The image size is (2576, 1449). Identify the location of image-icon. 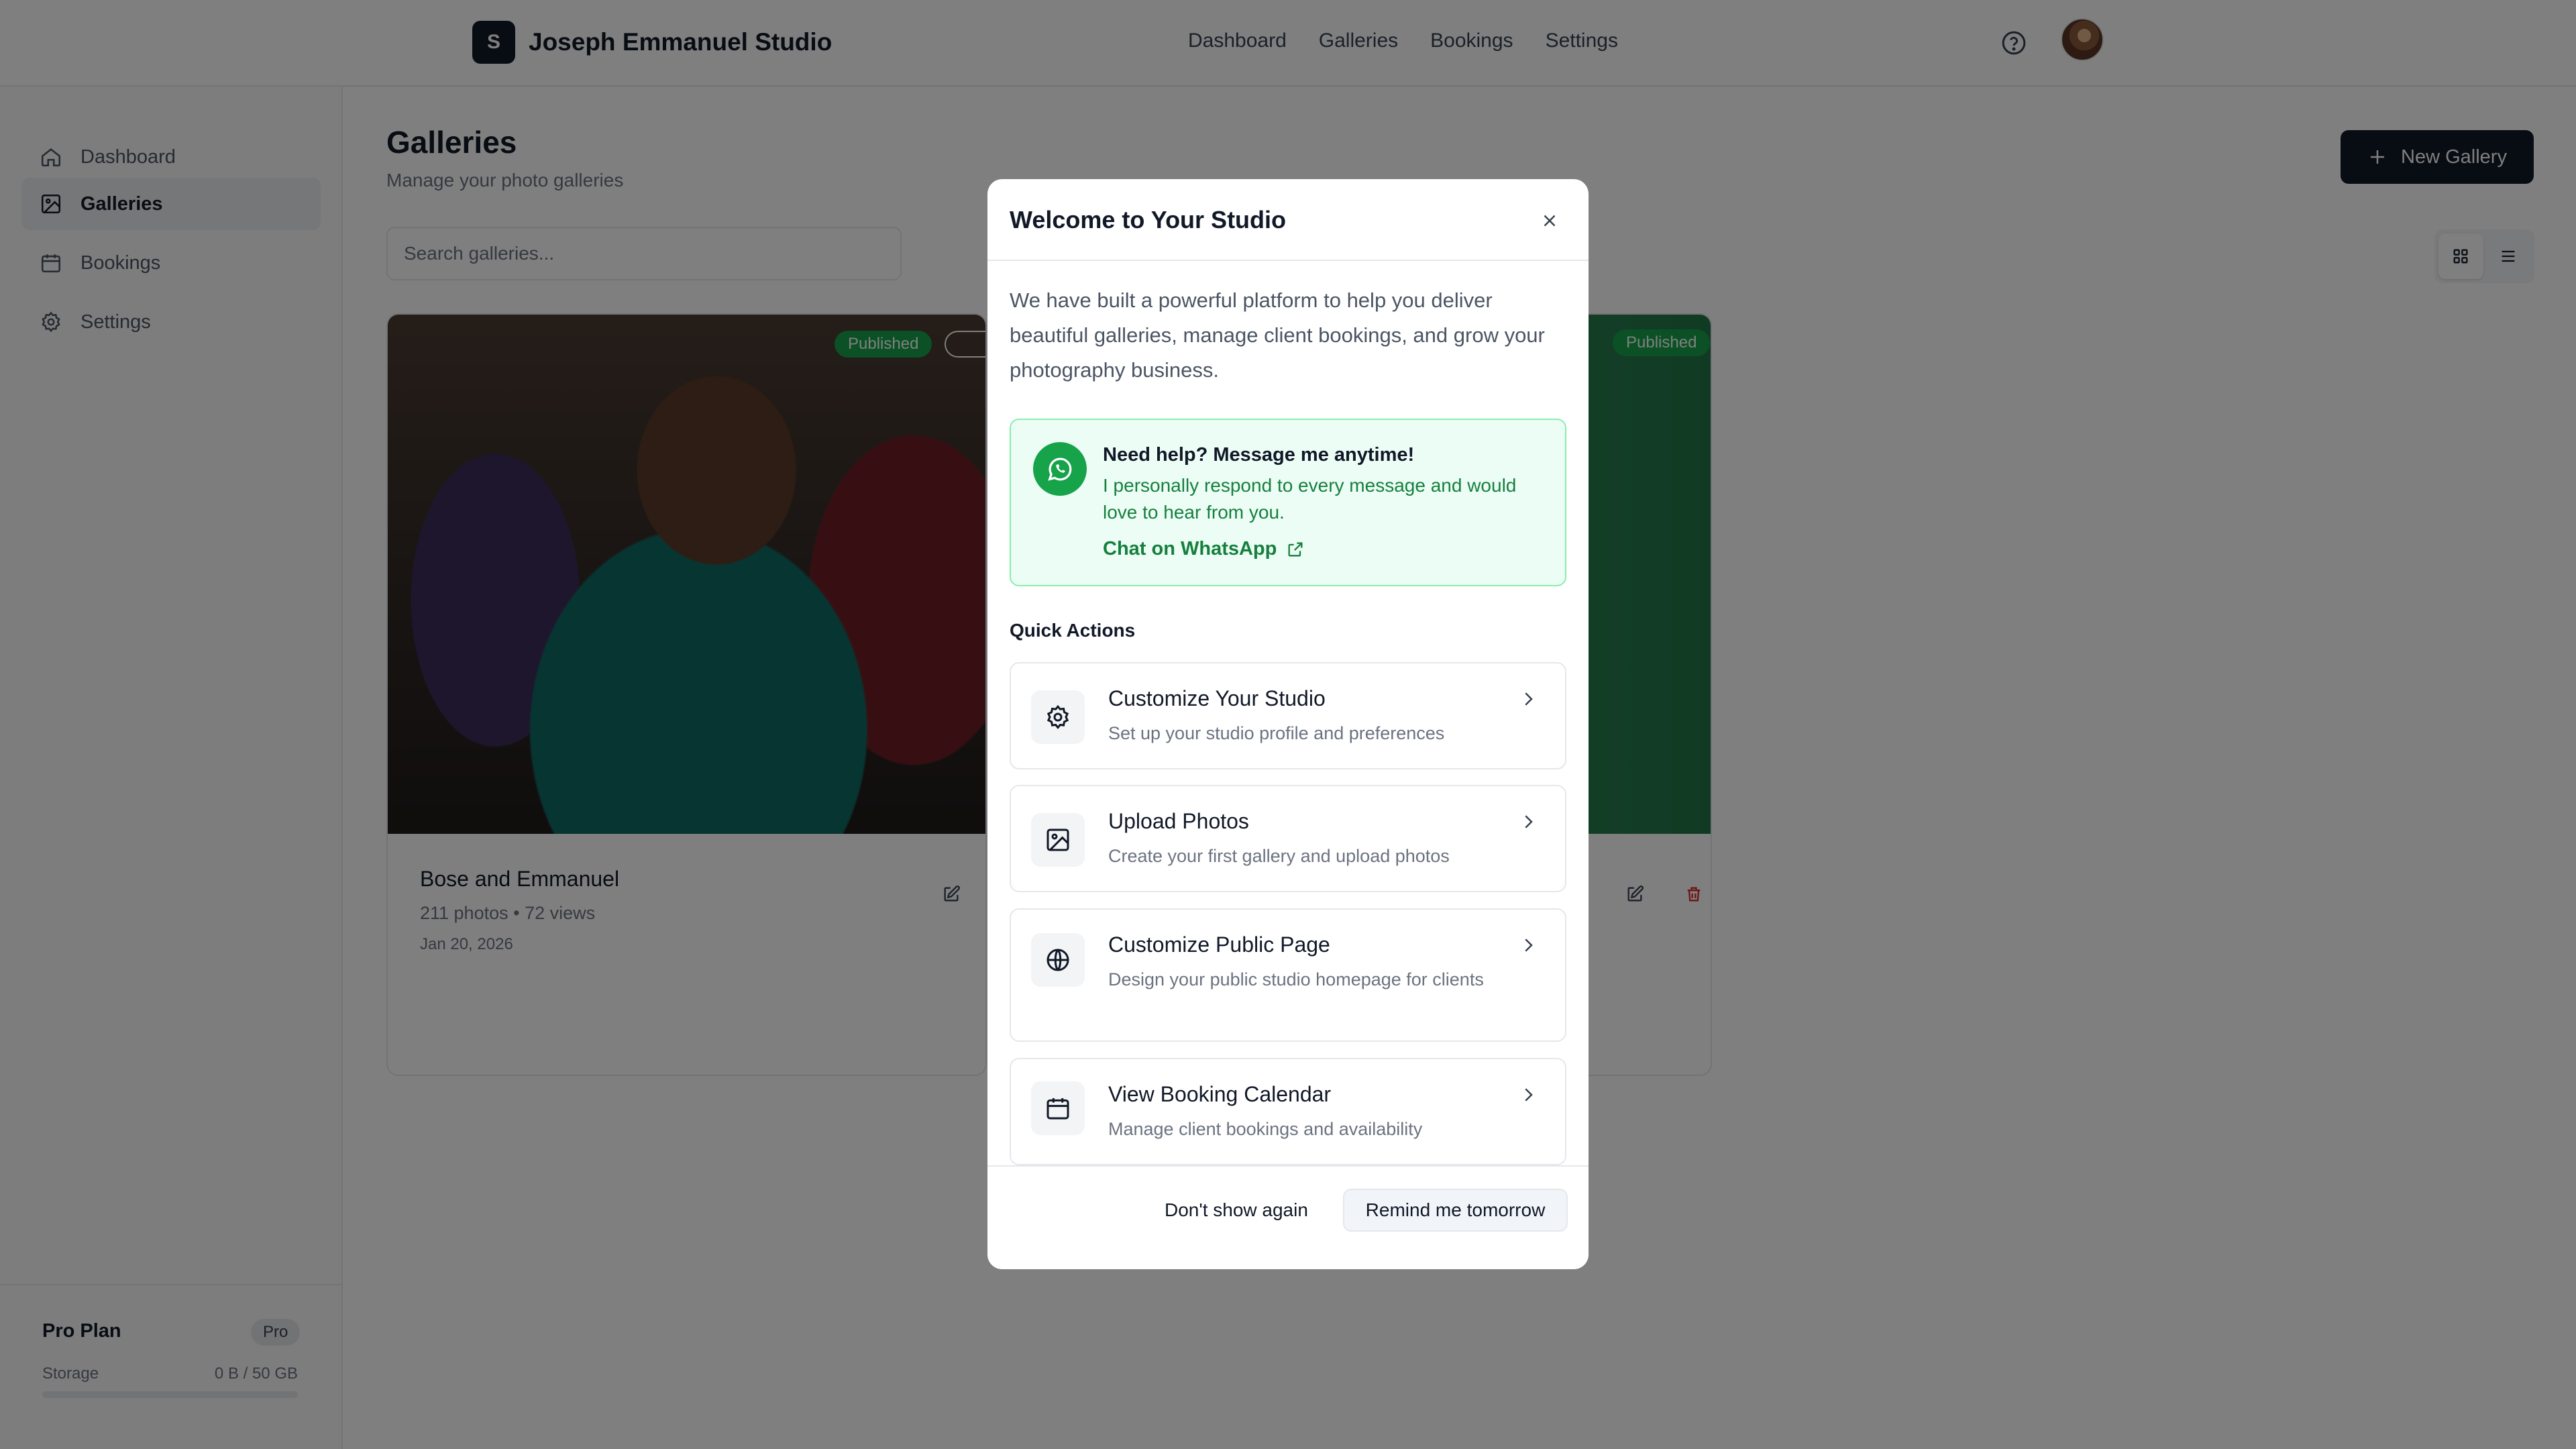
(1058, 840).